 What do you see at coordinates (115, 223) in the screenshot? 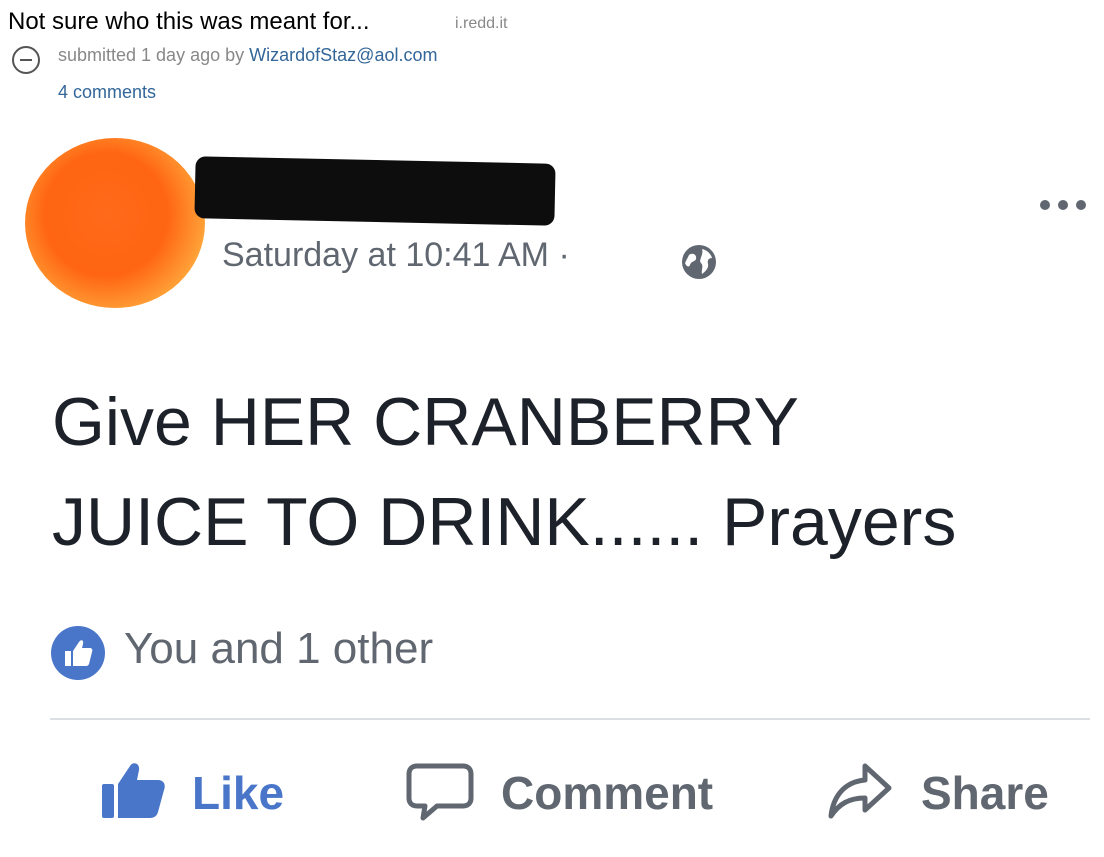
I see `avatar` at bounding box center [115, 223].